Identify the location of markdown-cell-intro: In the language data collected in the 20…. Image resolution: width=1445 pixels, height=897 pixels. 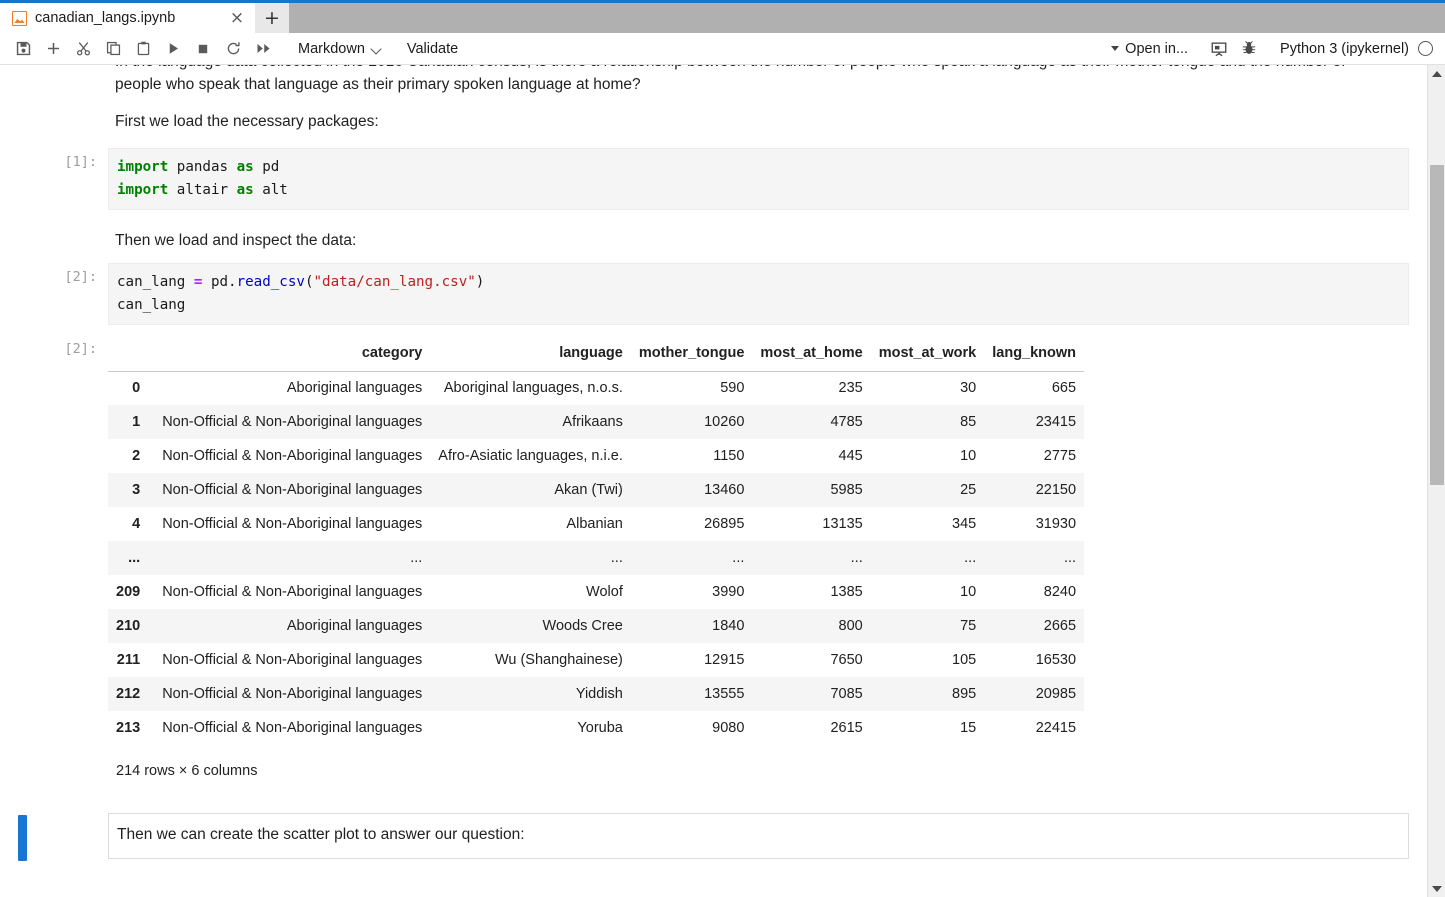
(713, 99).